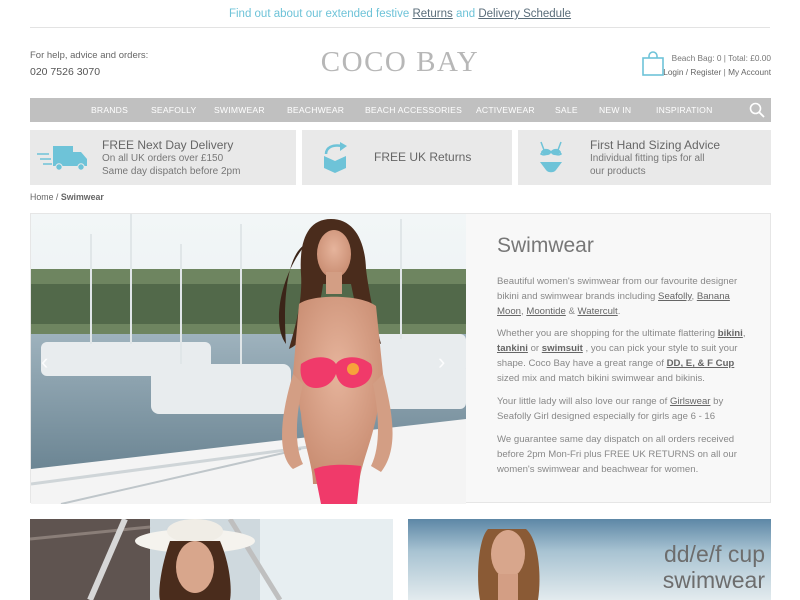 The width and height of the screenshot is (800, 600). Describe the element at coordinates (615, 110) in the screenshot. I see `nav-item-new-in: NEW IN` at that location.